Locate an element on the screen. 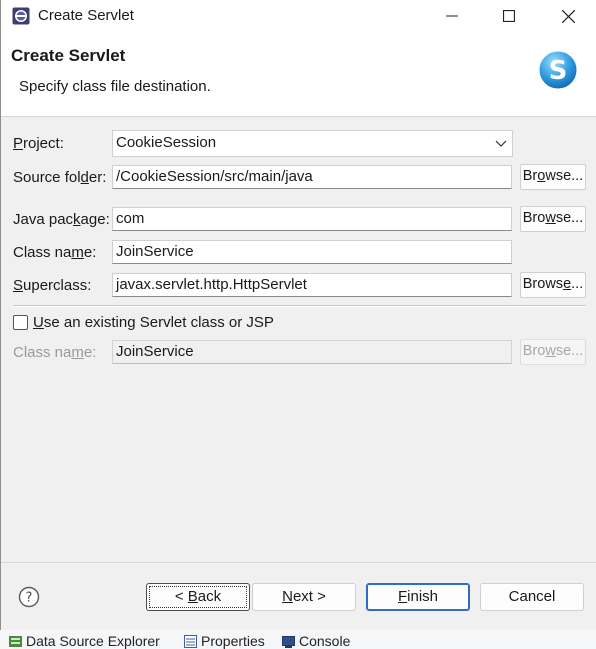 The height and width of the screenshot is (649, 596). tab-console: Console is located at coordinates (316, 641).